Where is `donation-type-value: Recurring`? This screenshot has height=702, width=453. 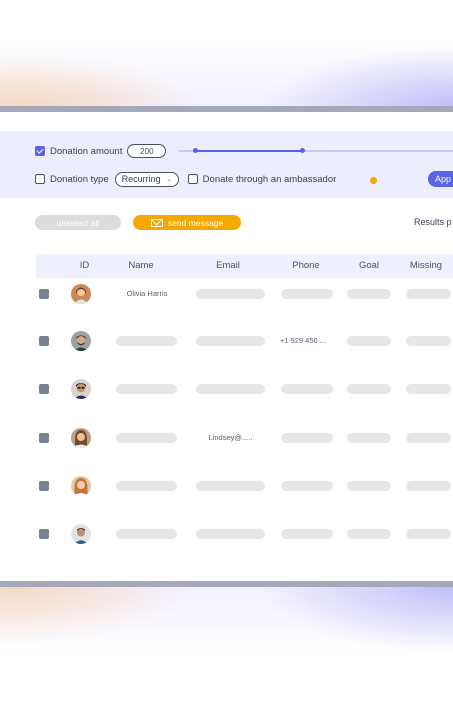 donation-type-value: Recurring is located at coordinates (141, 179).